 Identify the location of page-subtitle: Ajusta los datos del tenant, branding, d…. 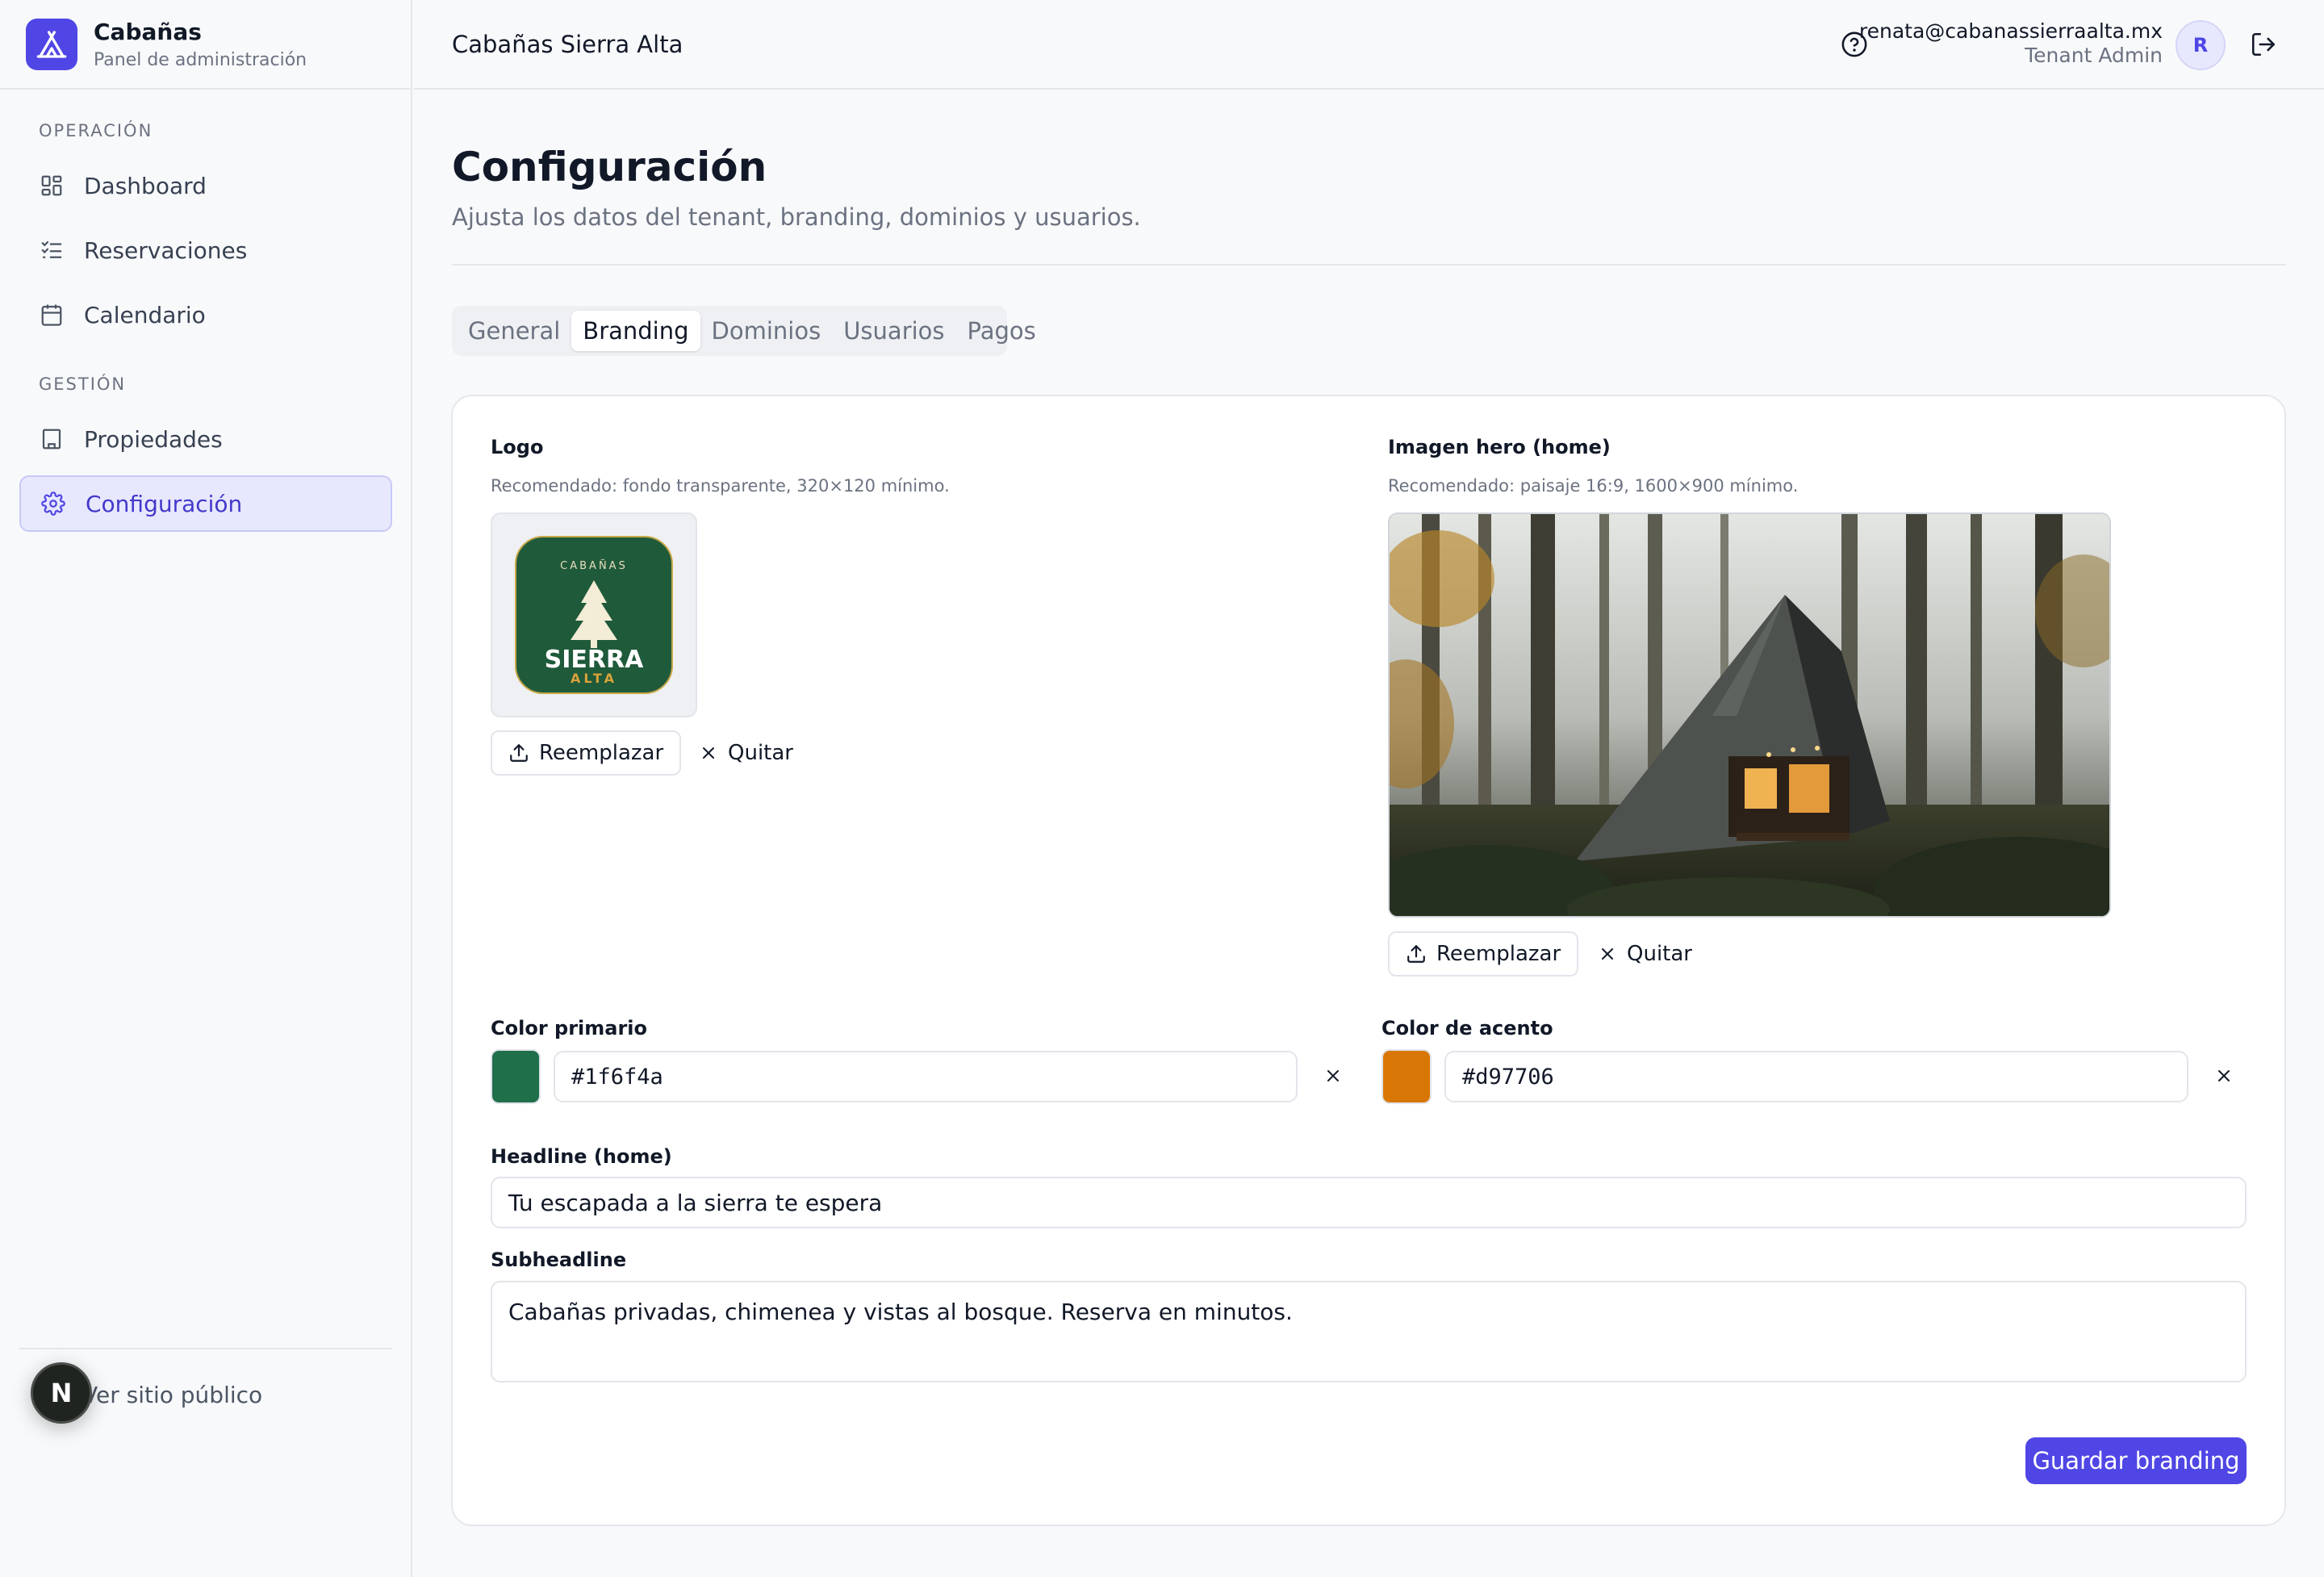
(797, 217).